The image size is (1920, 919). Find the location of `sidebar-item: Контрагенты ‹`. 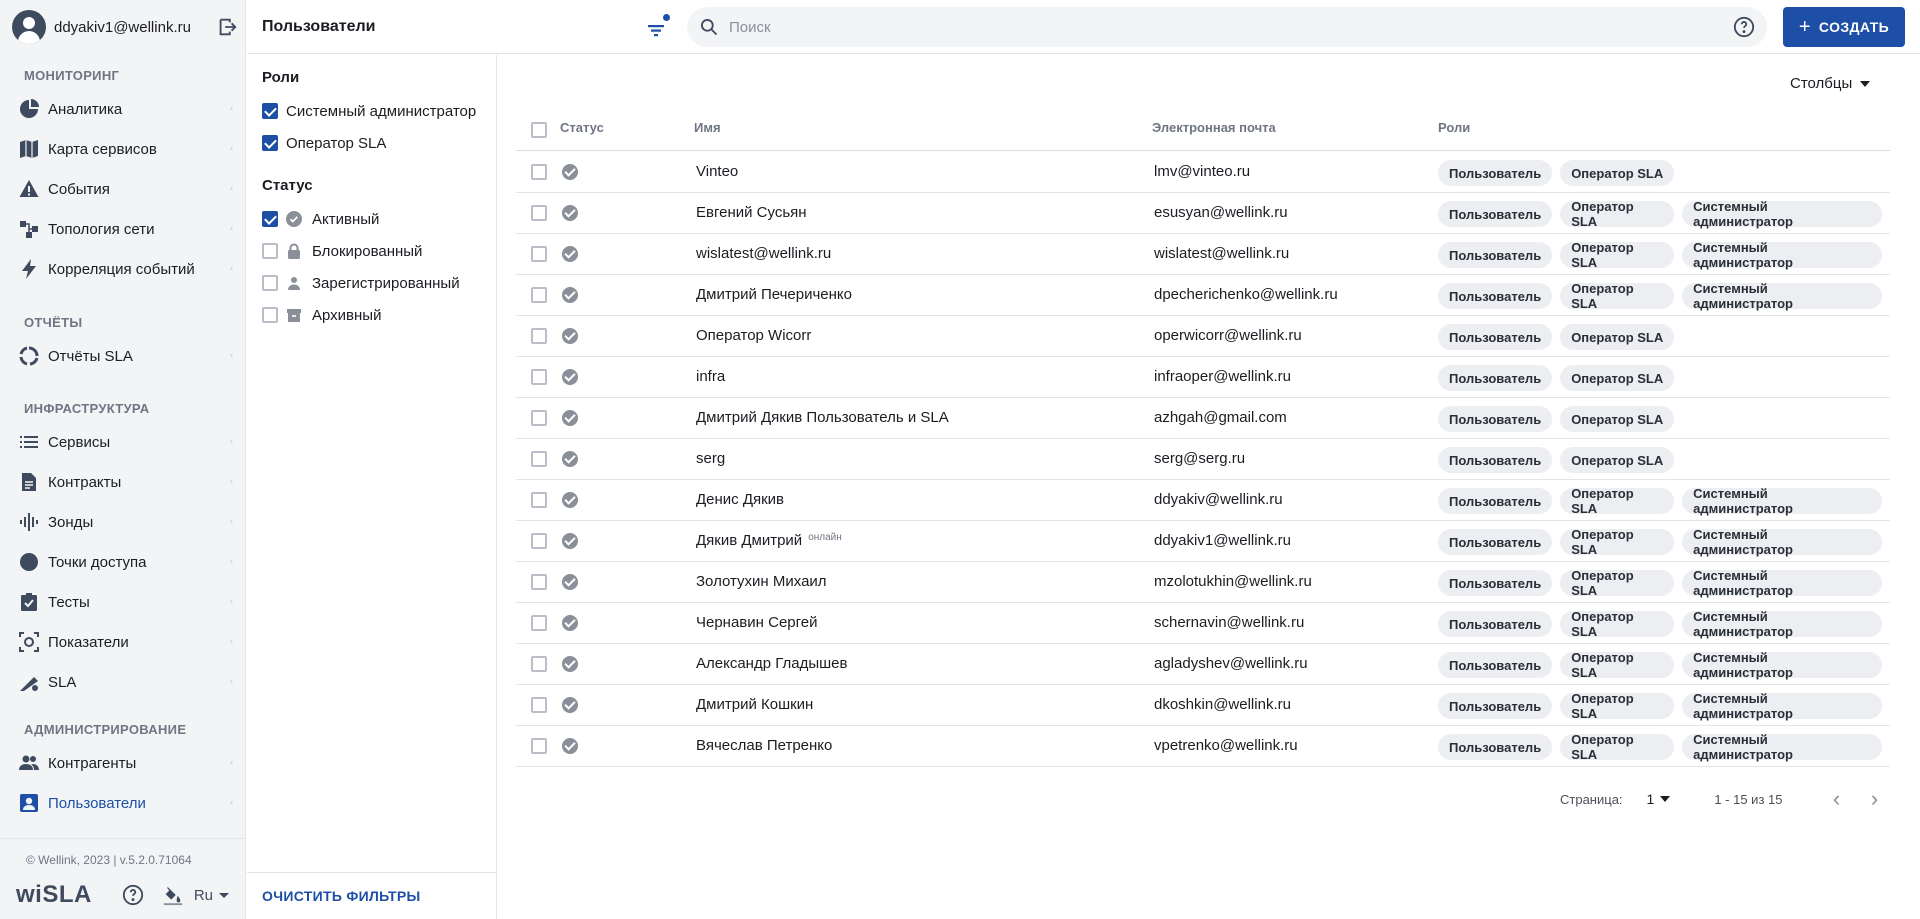

sidebar-item: Контрагенты ‹ is located at coordinates (123, 763).